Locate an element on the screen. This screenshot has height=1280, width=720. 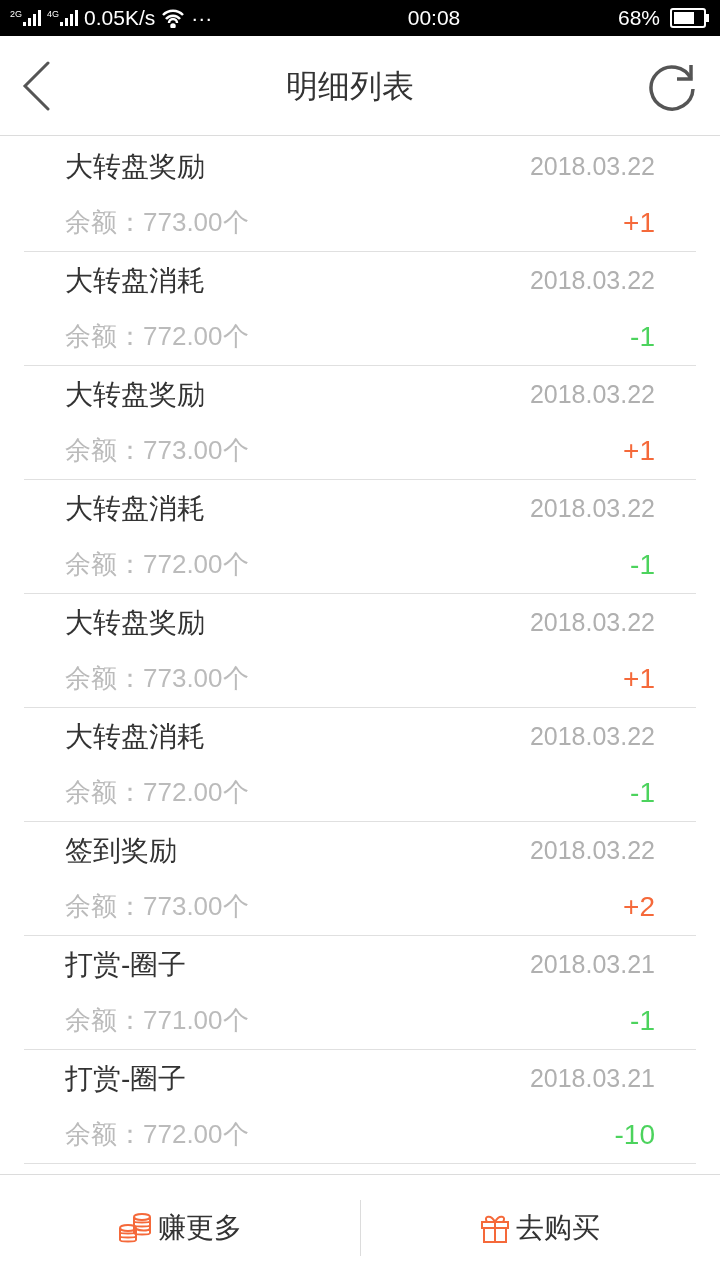
more-indicator: ··· is located at coordinates (202, 18).